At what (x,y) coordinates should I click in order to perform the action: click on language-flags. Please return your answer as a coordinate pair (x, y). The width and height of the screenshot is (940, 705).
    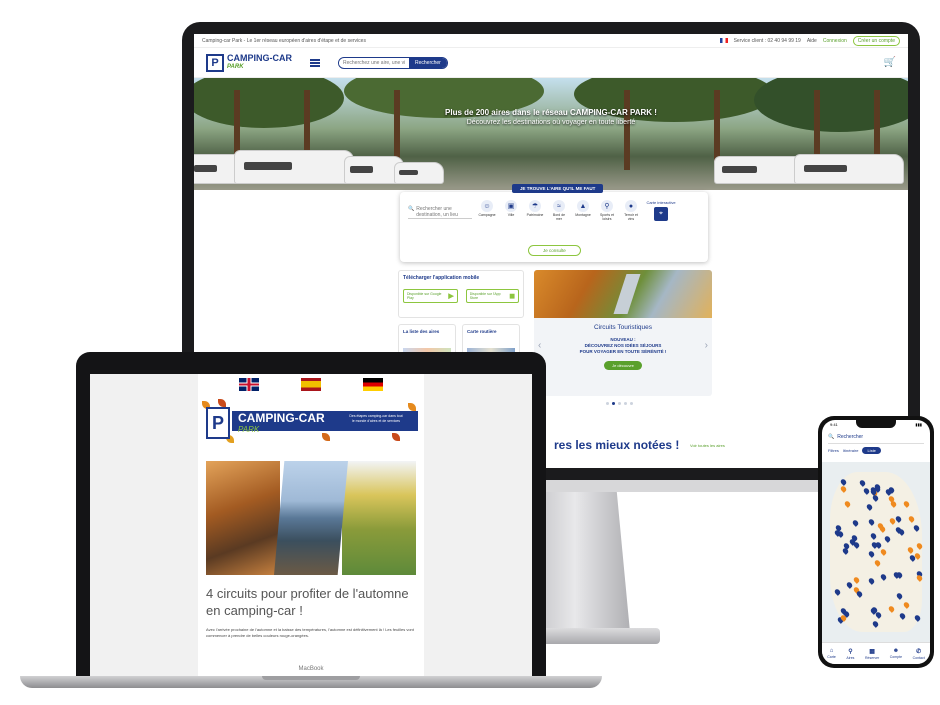
    Looking at the image, I should click on (311, 382).